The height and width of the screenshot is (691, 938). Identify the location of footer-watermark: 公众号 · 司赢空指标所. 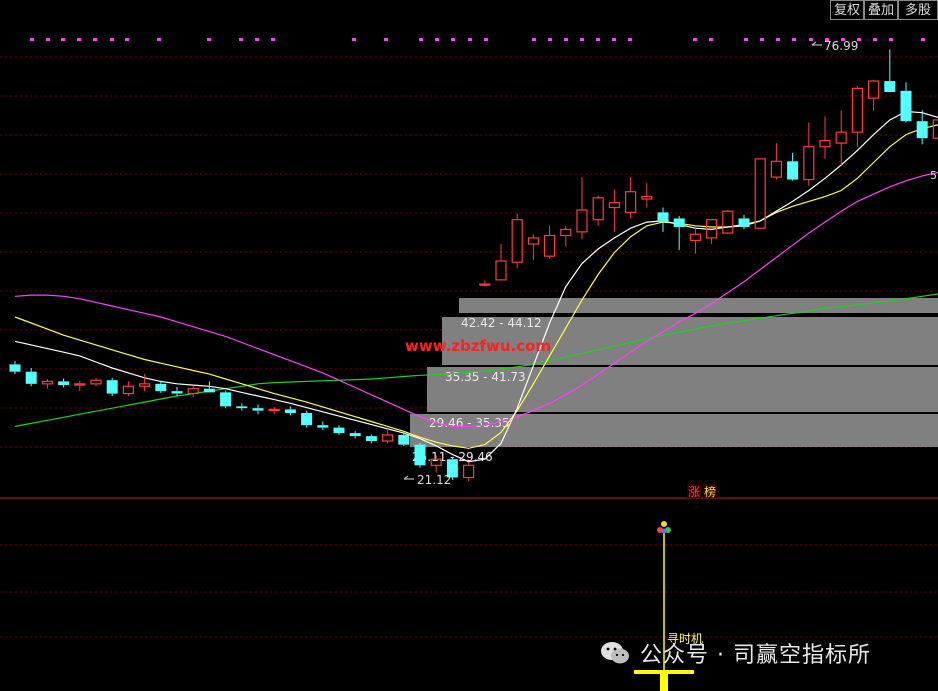
(735, 653).